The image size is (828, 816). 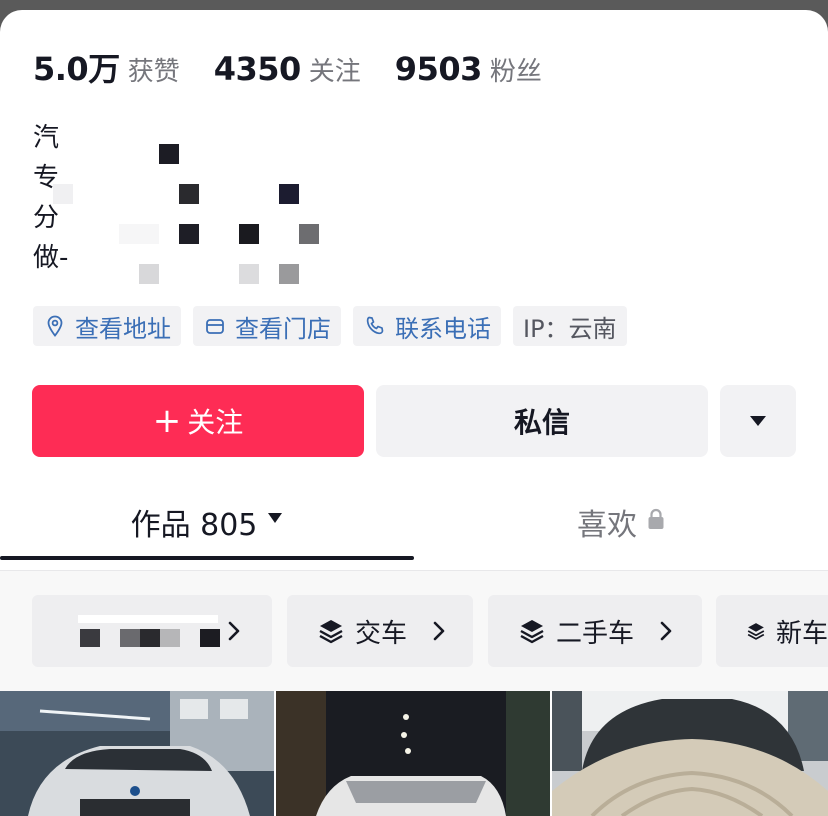 What do you see at coordinates (123, 328) in the screenshot?
I see `view-address-label: 查看地址` at bounding box center [123, 328].